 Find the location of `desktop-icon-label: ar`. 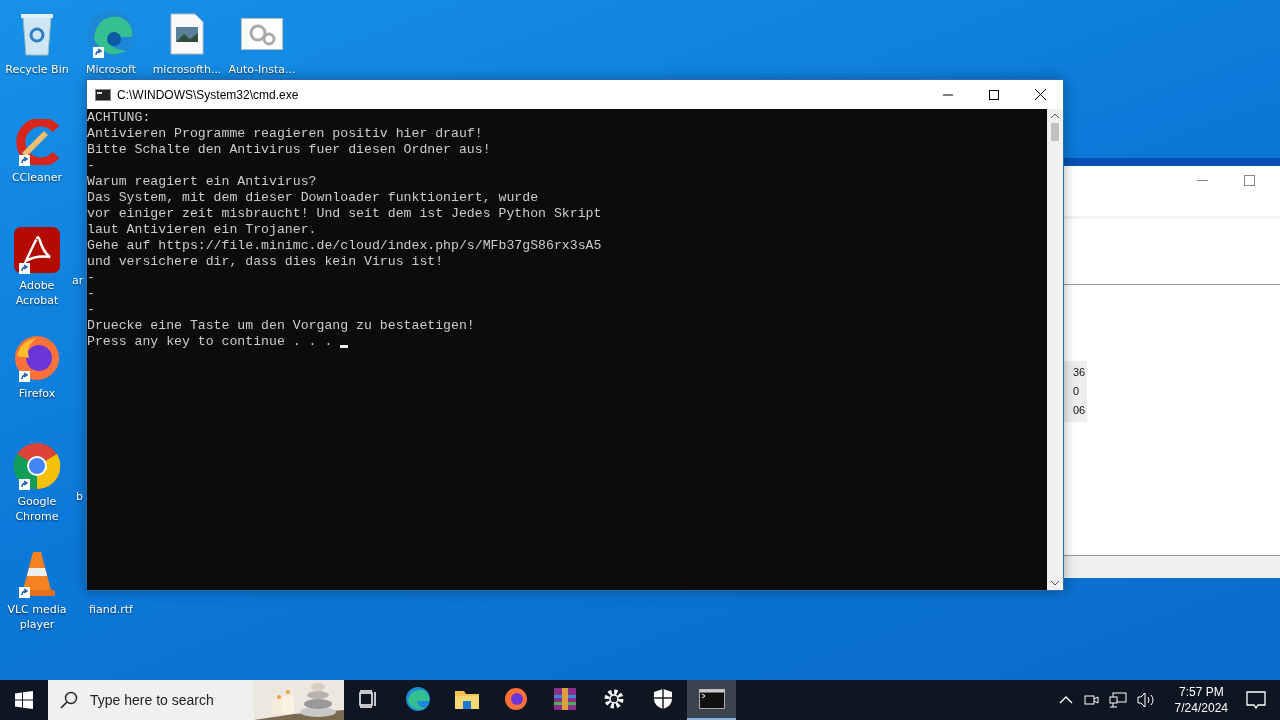

desktop-icon-label: ar is located at coordinates (78, 280).